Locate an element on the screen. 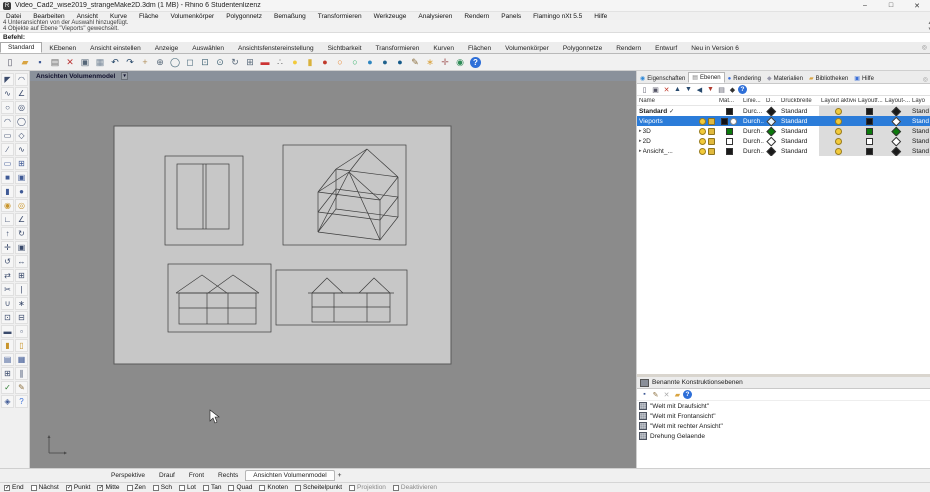 This screenshot has width=930, height=492. tab-bibliotheken: ▰ Bibliotheken is located at coordinates (828, 78).